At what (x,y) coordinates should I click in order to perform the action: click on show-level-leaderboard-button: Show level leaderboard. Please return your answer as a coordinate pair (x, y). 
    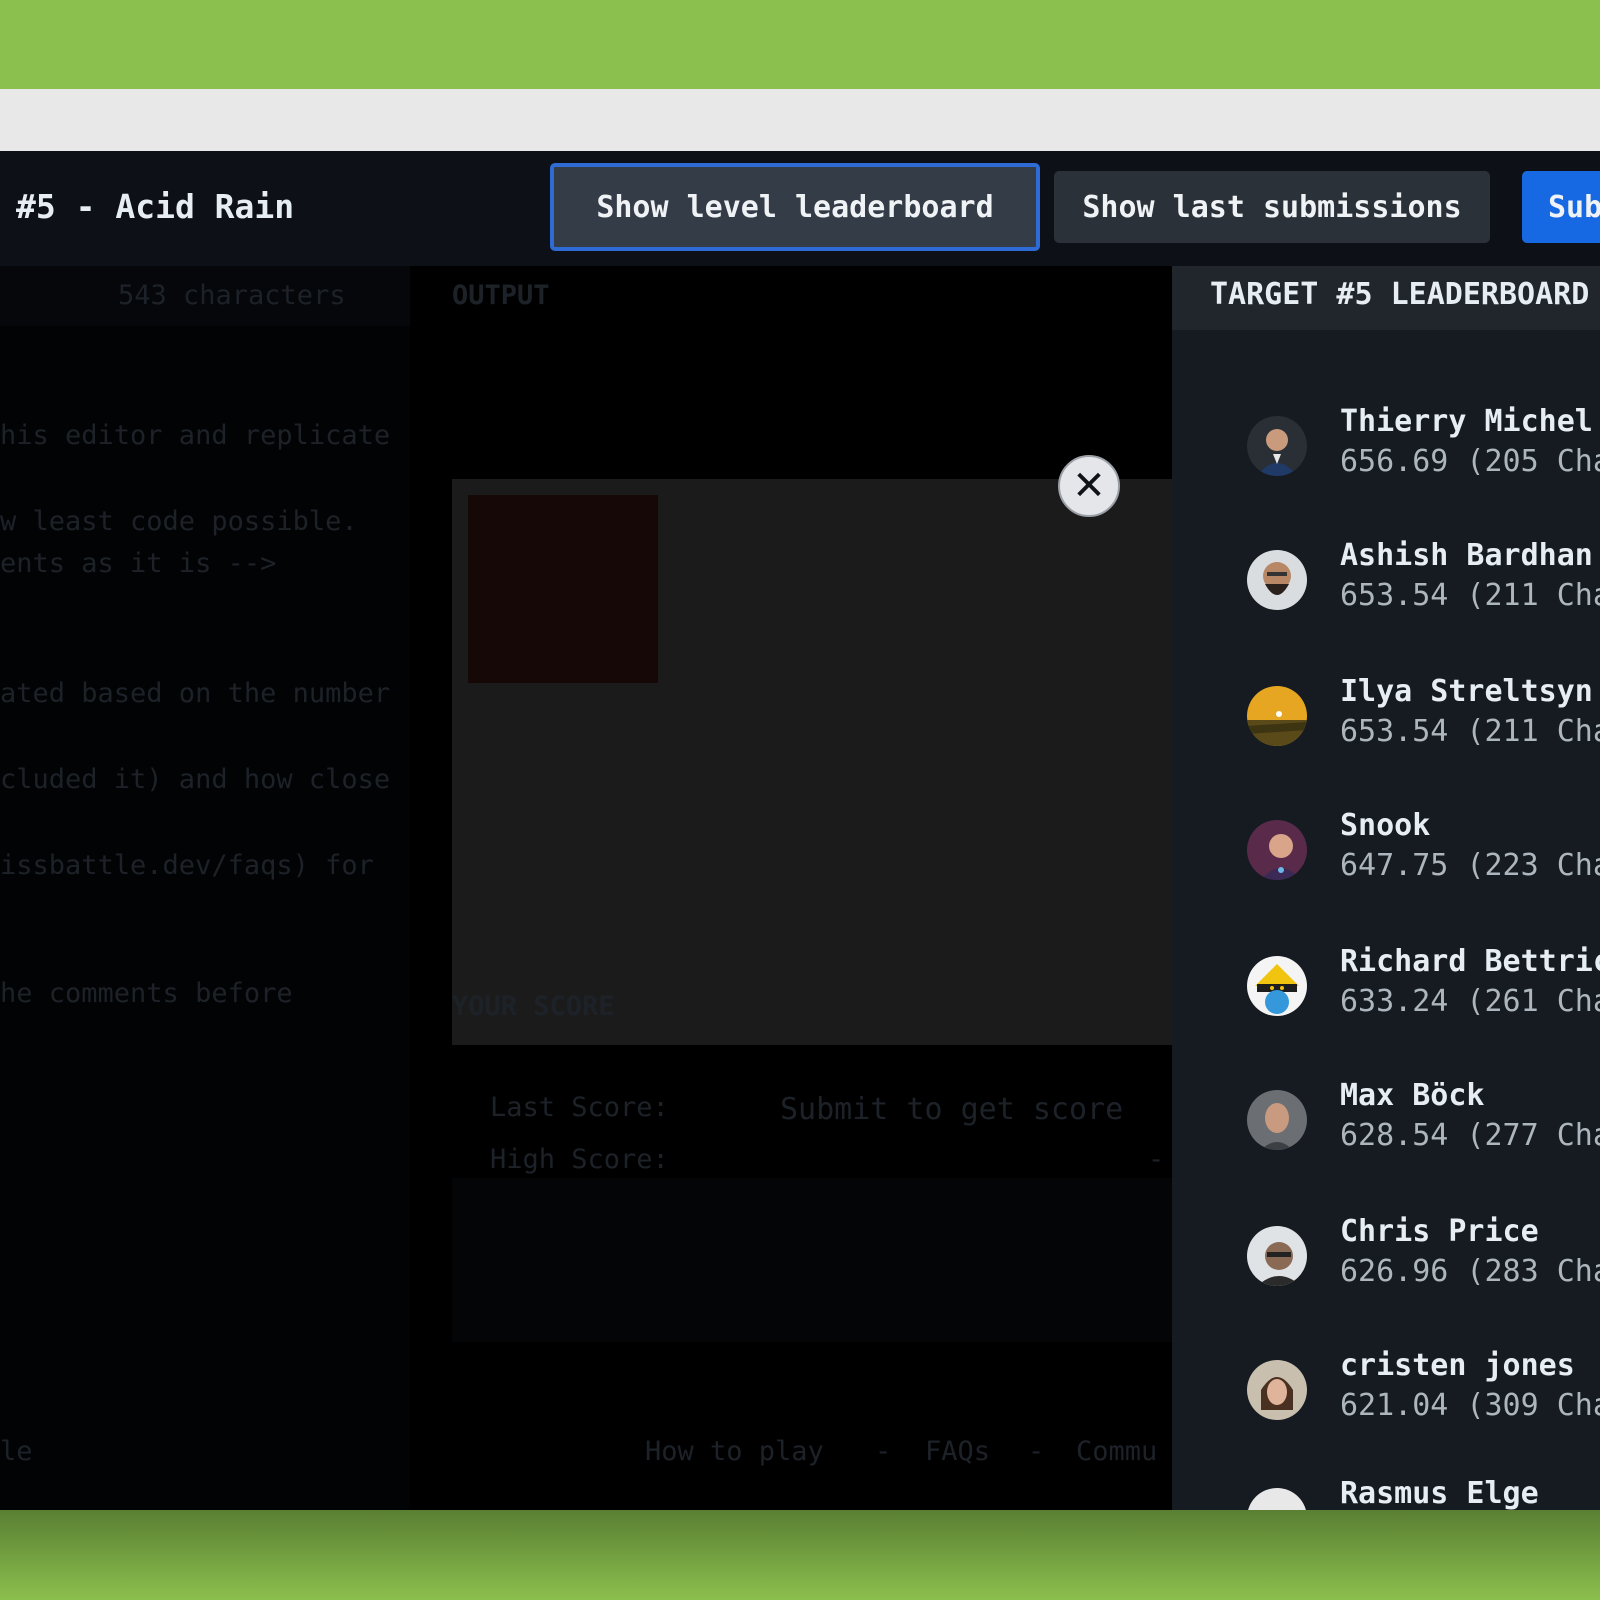
    Looking at the image, I should click on (795, 207).